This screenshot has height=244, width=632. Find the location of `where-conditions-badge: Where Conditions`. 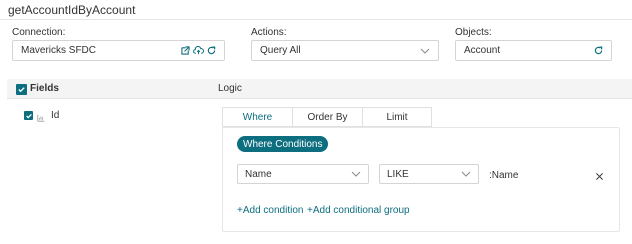

where-conditions-badge: Where Conditions is located at coordinates (283, 144).